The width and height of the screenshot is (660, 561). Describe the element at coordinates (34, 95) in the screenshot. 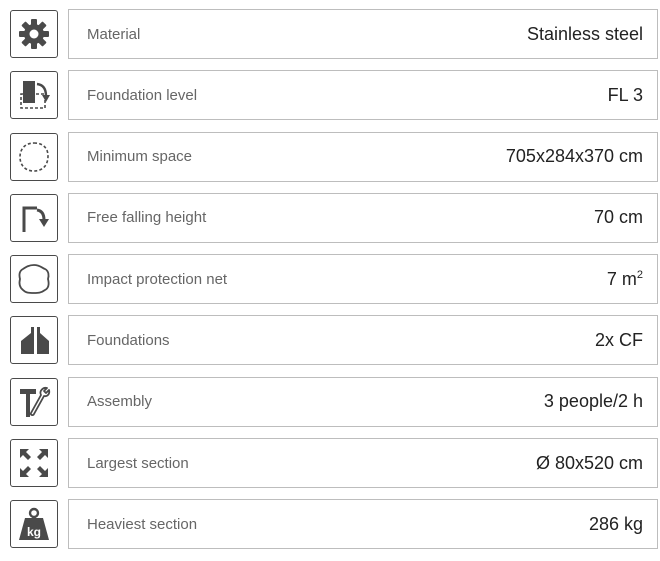

I see `foundation-level-icon` at that location.